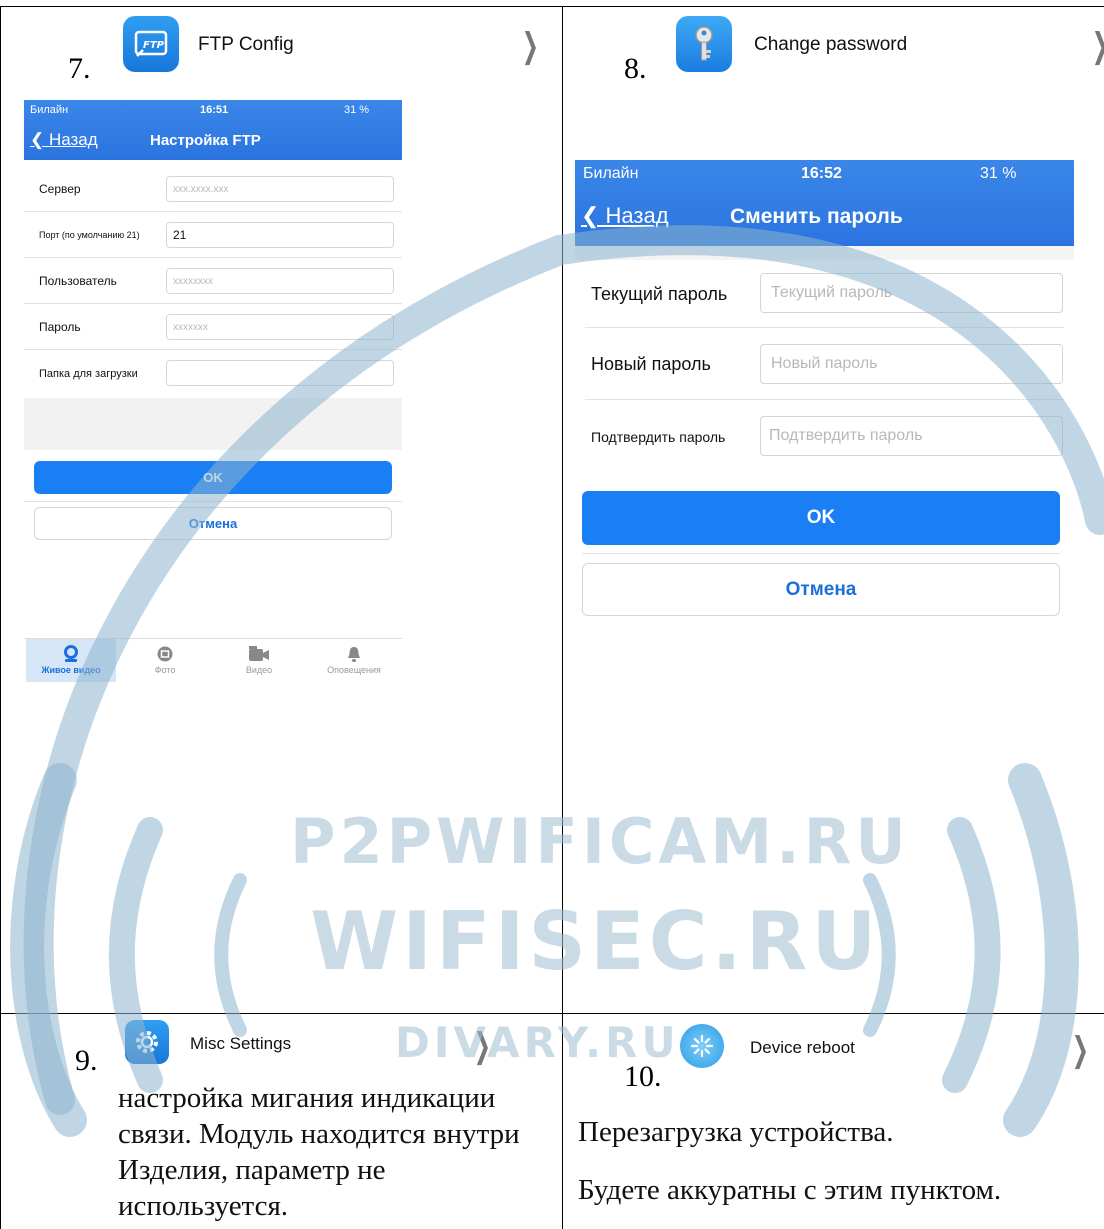 The width and height of the screenshot is (1104, 1229). What do you see at coordinates (911, 436) in the screenshot?
I see `confirm-password-input: Подтвердить пароль` at bounding box center [911, 436].